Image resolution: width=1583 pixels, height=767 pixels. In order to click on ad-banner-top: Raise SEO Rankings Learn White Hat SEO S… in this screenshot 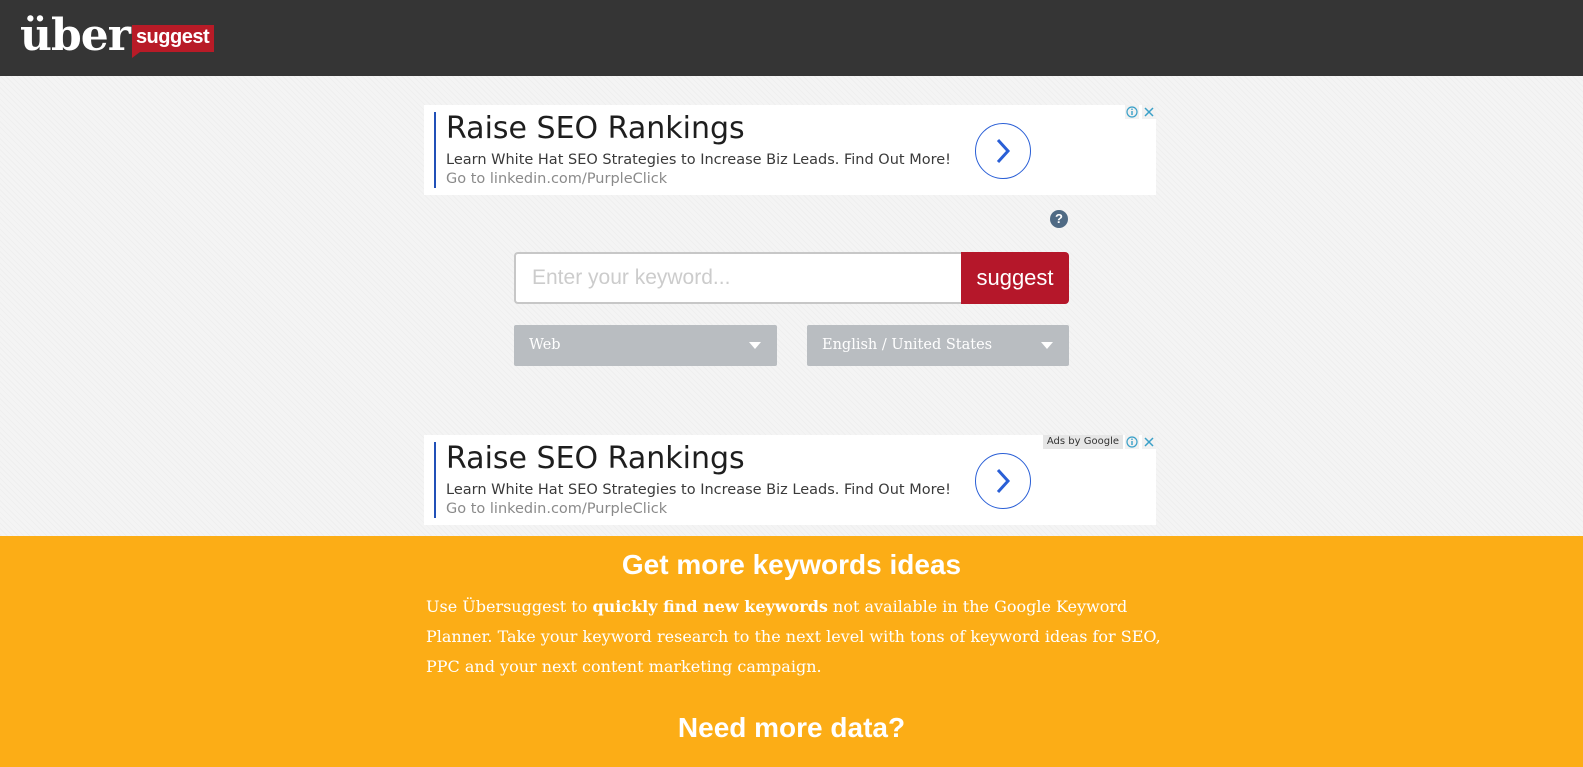, I will do `click(790, 150)`.